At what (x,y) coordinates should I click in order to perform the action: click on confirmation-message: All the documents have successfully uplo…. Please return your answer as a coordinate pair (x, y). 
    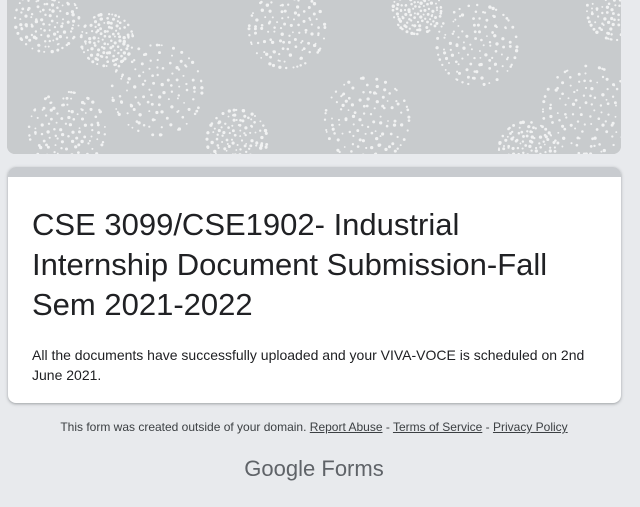
    Looking at the image, I should click on (308, 365).